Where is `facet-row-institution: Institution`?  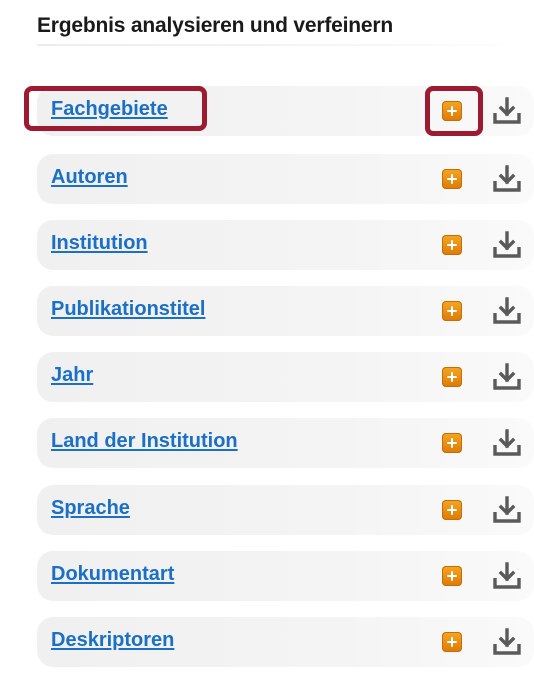 facet-row-institution: Institution is located at coordinates (285, 245).